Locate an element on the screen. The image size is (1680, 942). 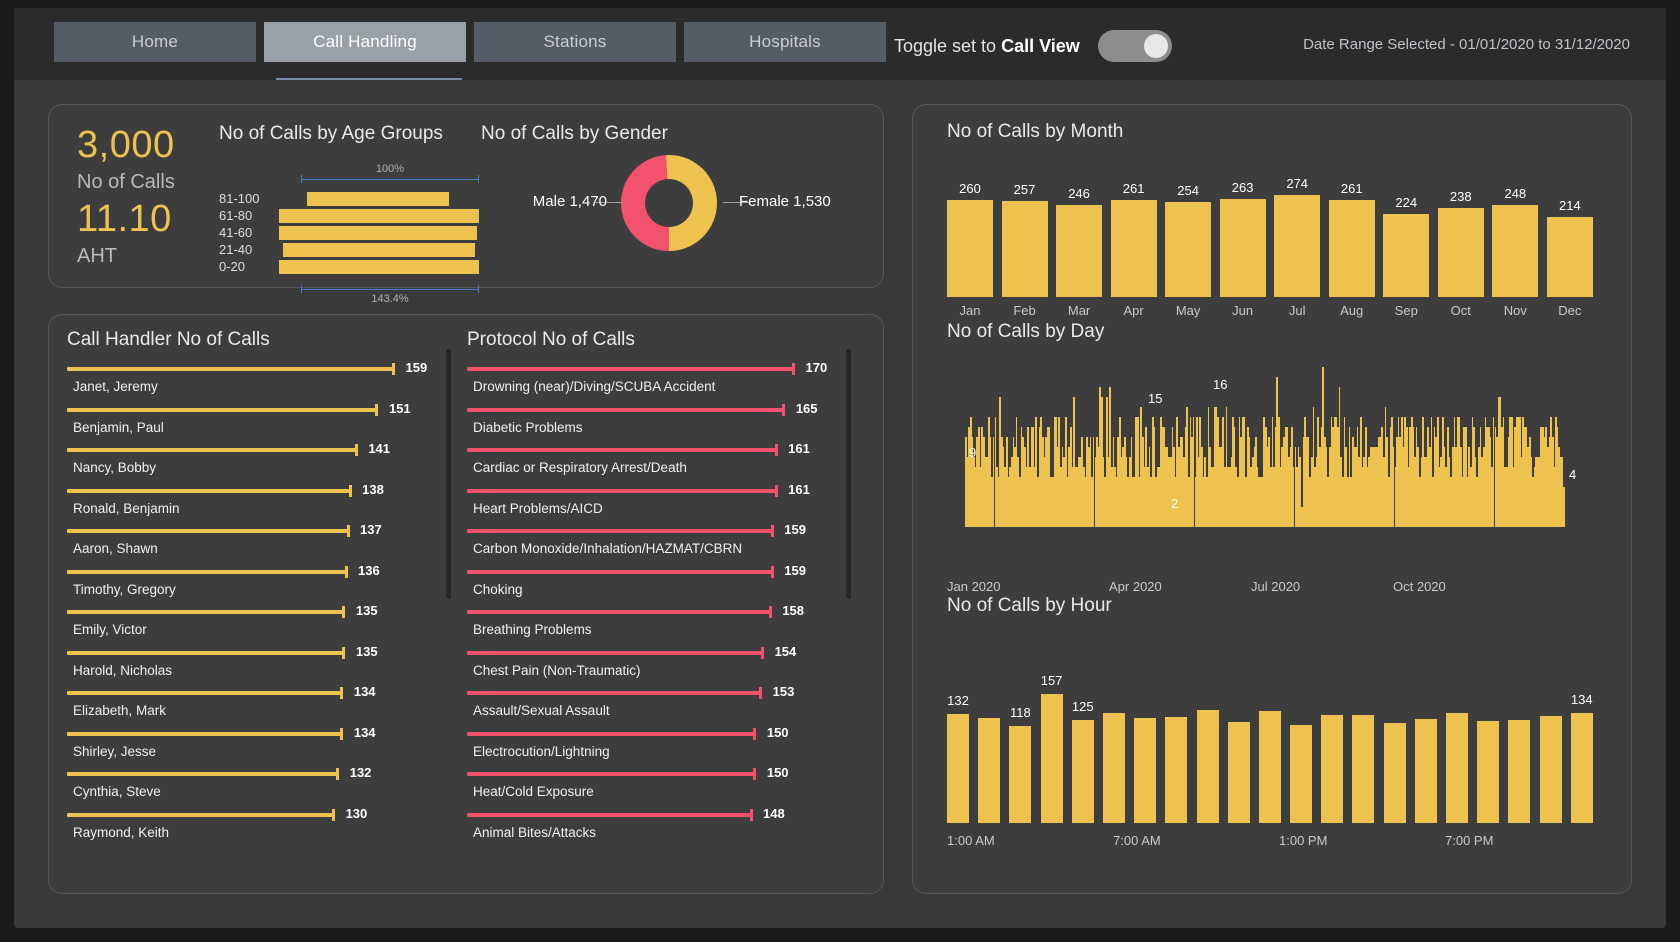
month-bar-column: 238 is located at coordinates (1460, 232).